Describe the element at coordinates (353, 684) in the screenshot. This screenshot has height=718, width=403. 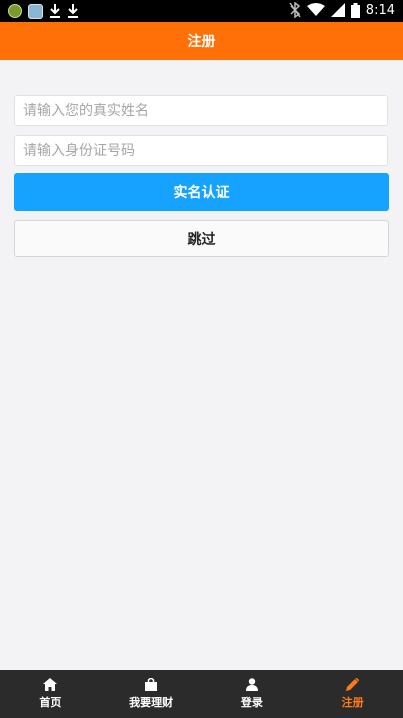
I see `pencil-icon` at that location.